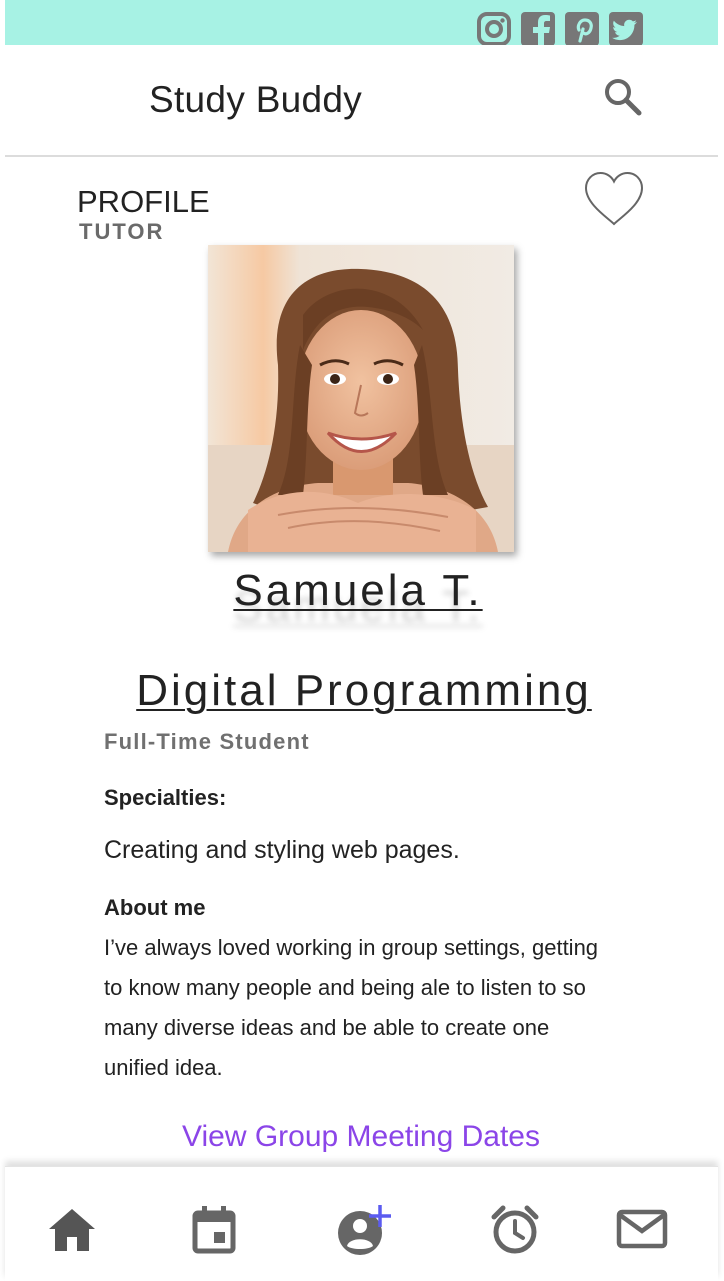  What do you see at coordinates (363, 1230) in the screenshot?
I see `add-friend-icon` at bounding box center [363, 1230].